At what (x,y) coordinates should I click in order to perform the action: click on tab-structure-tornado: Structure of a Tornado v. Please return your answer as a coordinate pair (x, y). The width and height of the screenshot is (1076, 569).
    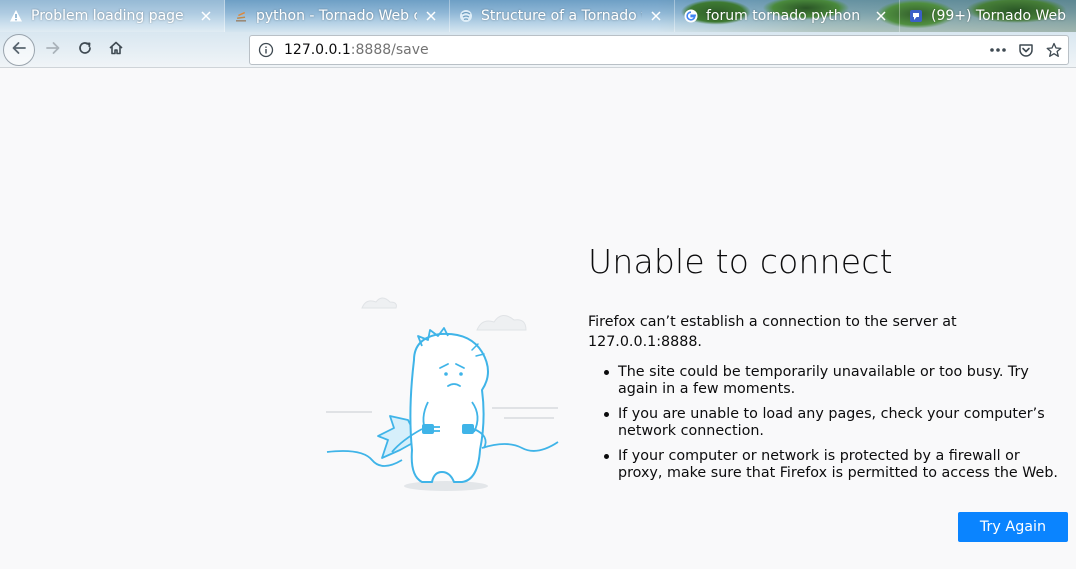
    Looking at the image, I should click on (562, 16).